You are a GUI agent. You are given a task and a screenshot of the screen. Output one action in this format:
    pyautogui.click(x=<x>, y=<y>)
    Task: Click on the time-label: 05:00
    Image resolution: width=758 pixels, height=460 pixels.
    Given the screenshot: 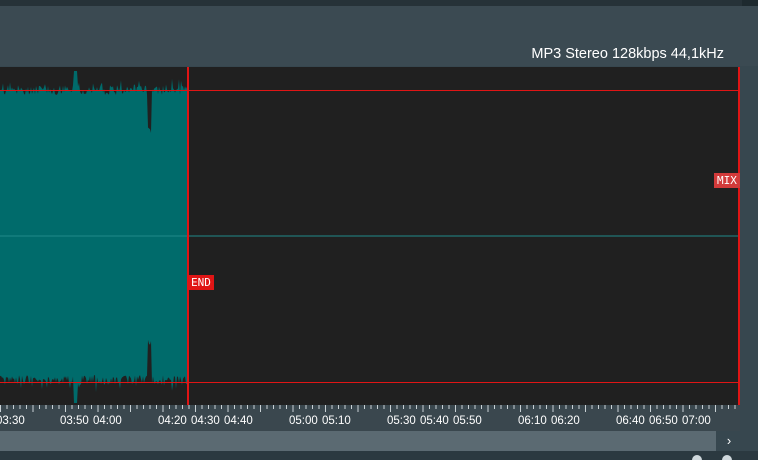 What is the action you would take?
    pyautogui.click(x=303, y=421)
    